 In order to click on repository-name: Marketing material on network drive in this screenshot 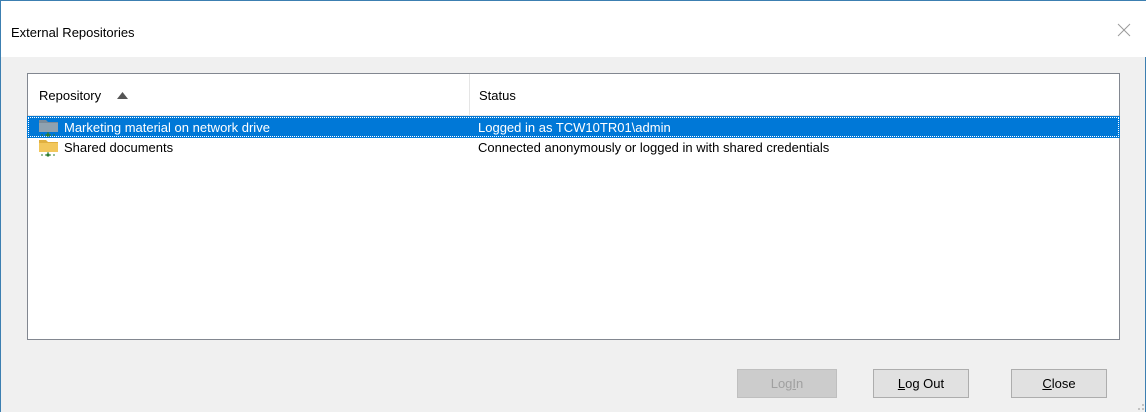, I will do `click(167, 127)`.